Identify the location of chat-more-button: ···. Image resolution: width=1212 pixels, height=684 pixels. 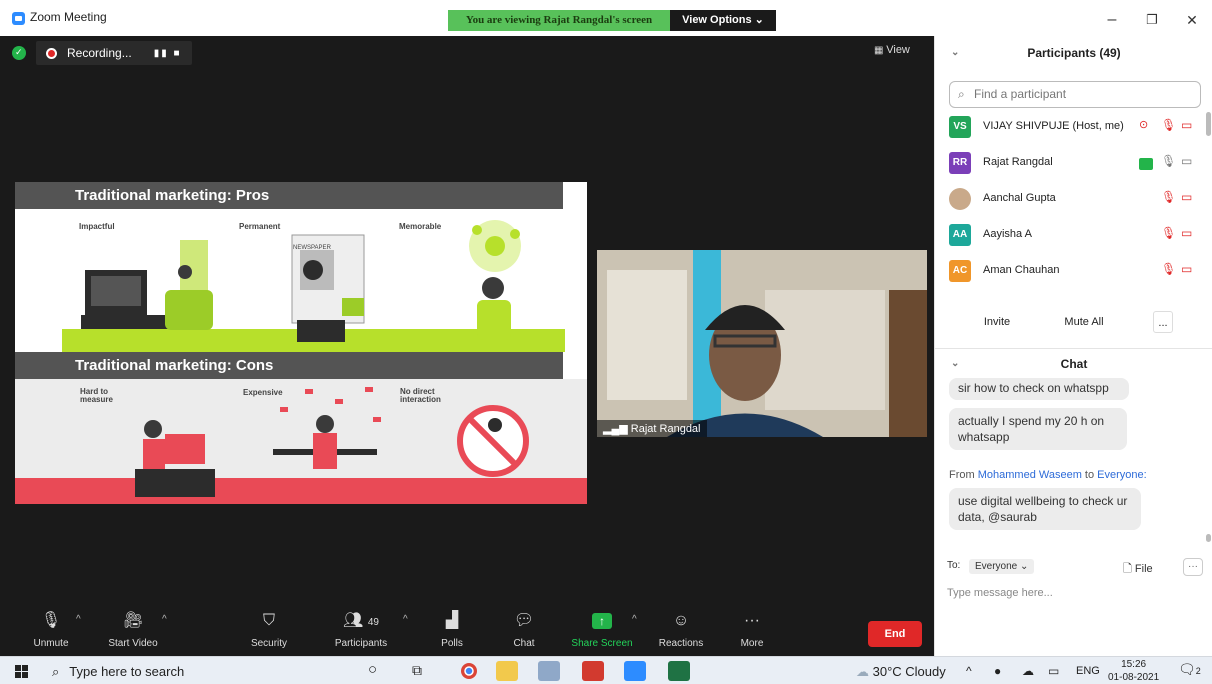
(1193, 567).